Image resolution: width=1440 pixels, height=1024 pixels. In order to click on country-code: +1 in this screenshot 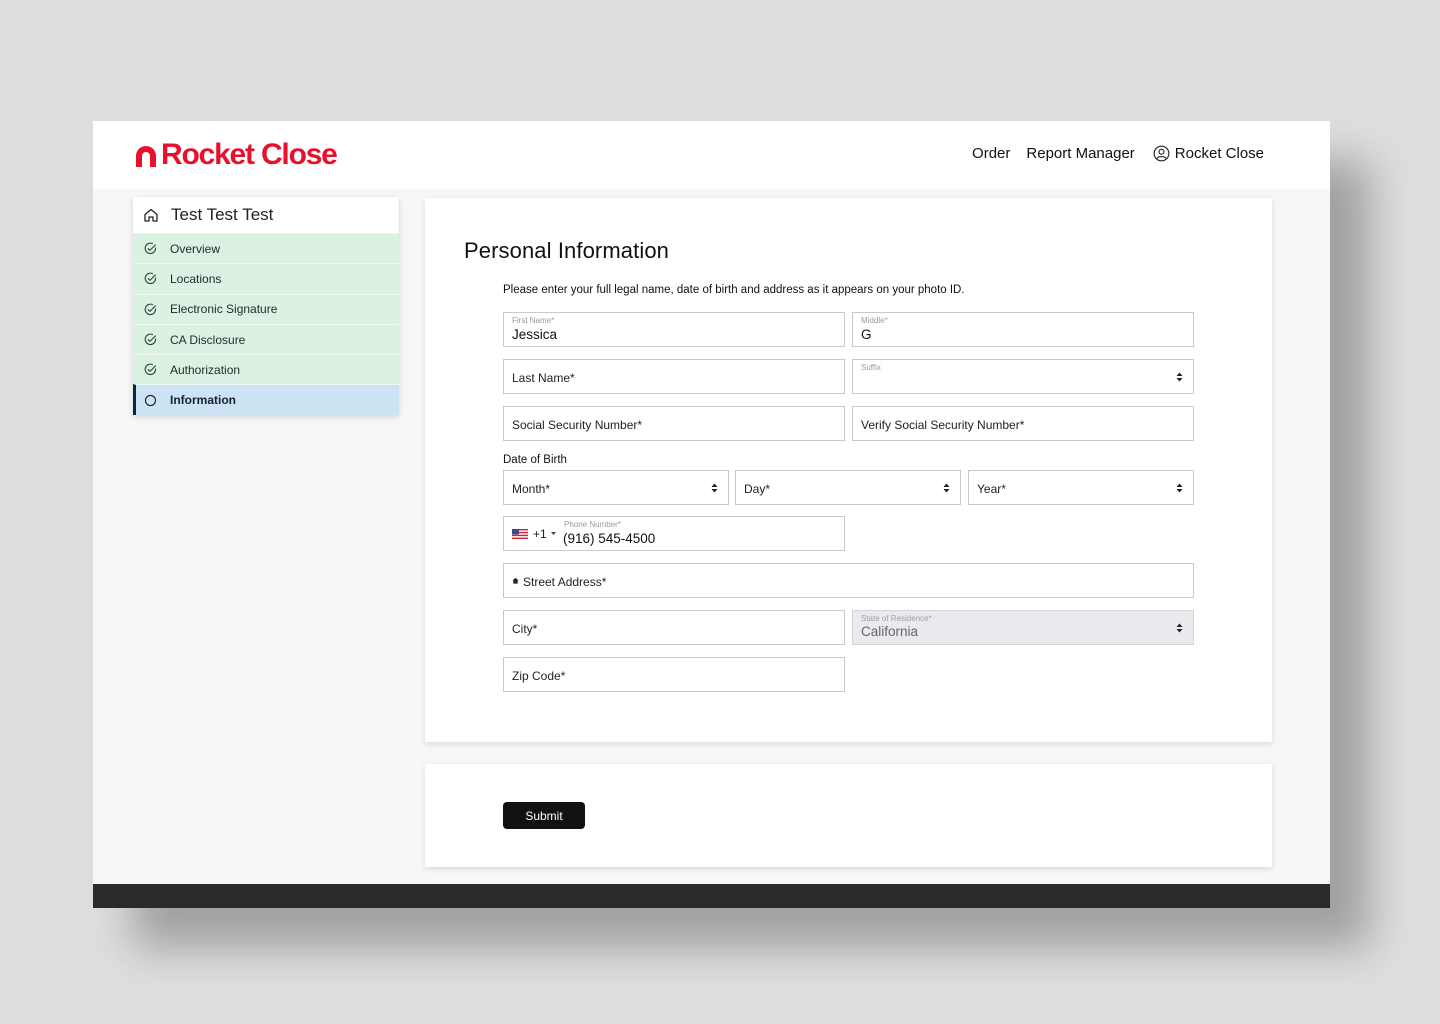, I will do `click(540, 534)`.